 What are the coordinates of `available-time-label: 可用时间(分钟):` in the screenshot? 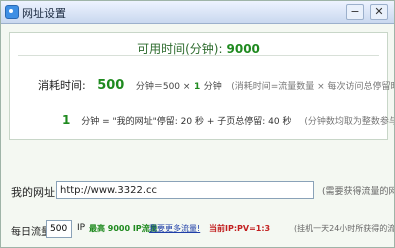 It's located at (180, 49).